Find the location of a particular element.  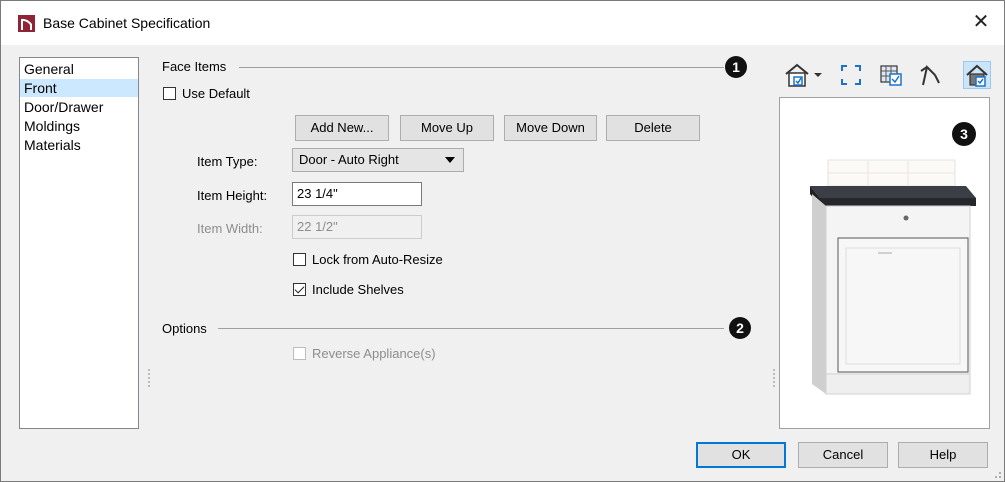

item-type-label: Item Type: is located at coordinates (227, 161).